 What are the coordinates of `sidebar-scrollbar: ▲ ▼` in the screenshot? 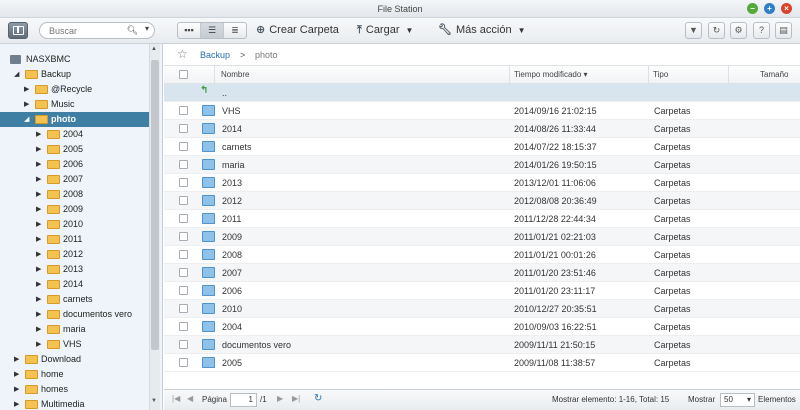 It's located at (154, 227).